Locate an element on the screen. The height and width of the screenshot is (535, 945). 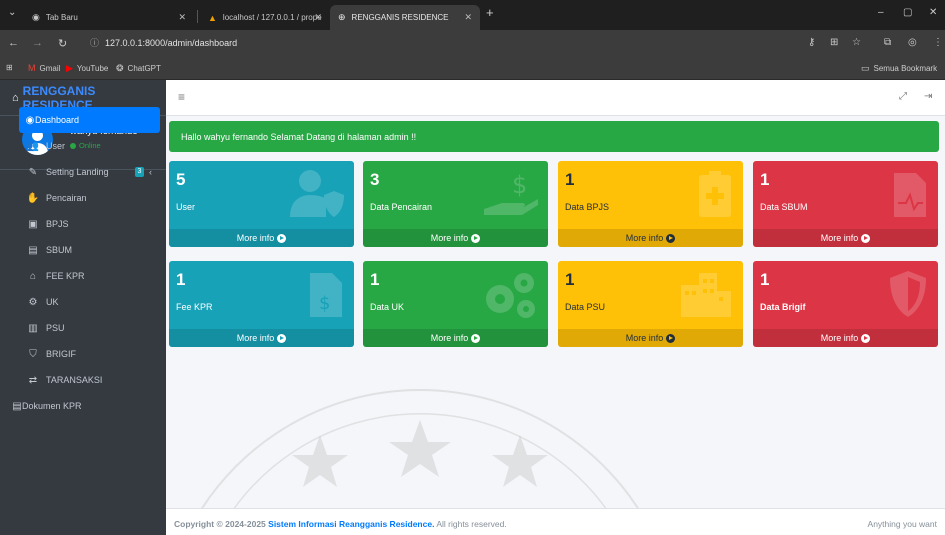
sidebar-item-dokumen-kpr: ▤ Dokumen KPR is located at coordinates (83, 406).